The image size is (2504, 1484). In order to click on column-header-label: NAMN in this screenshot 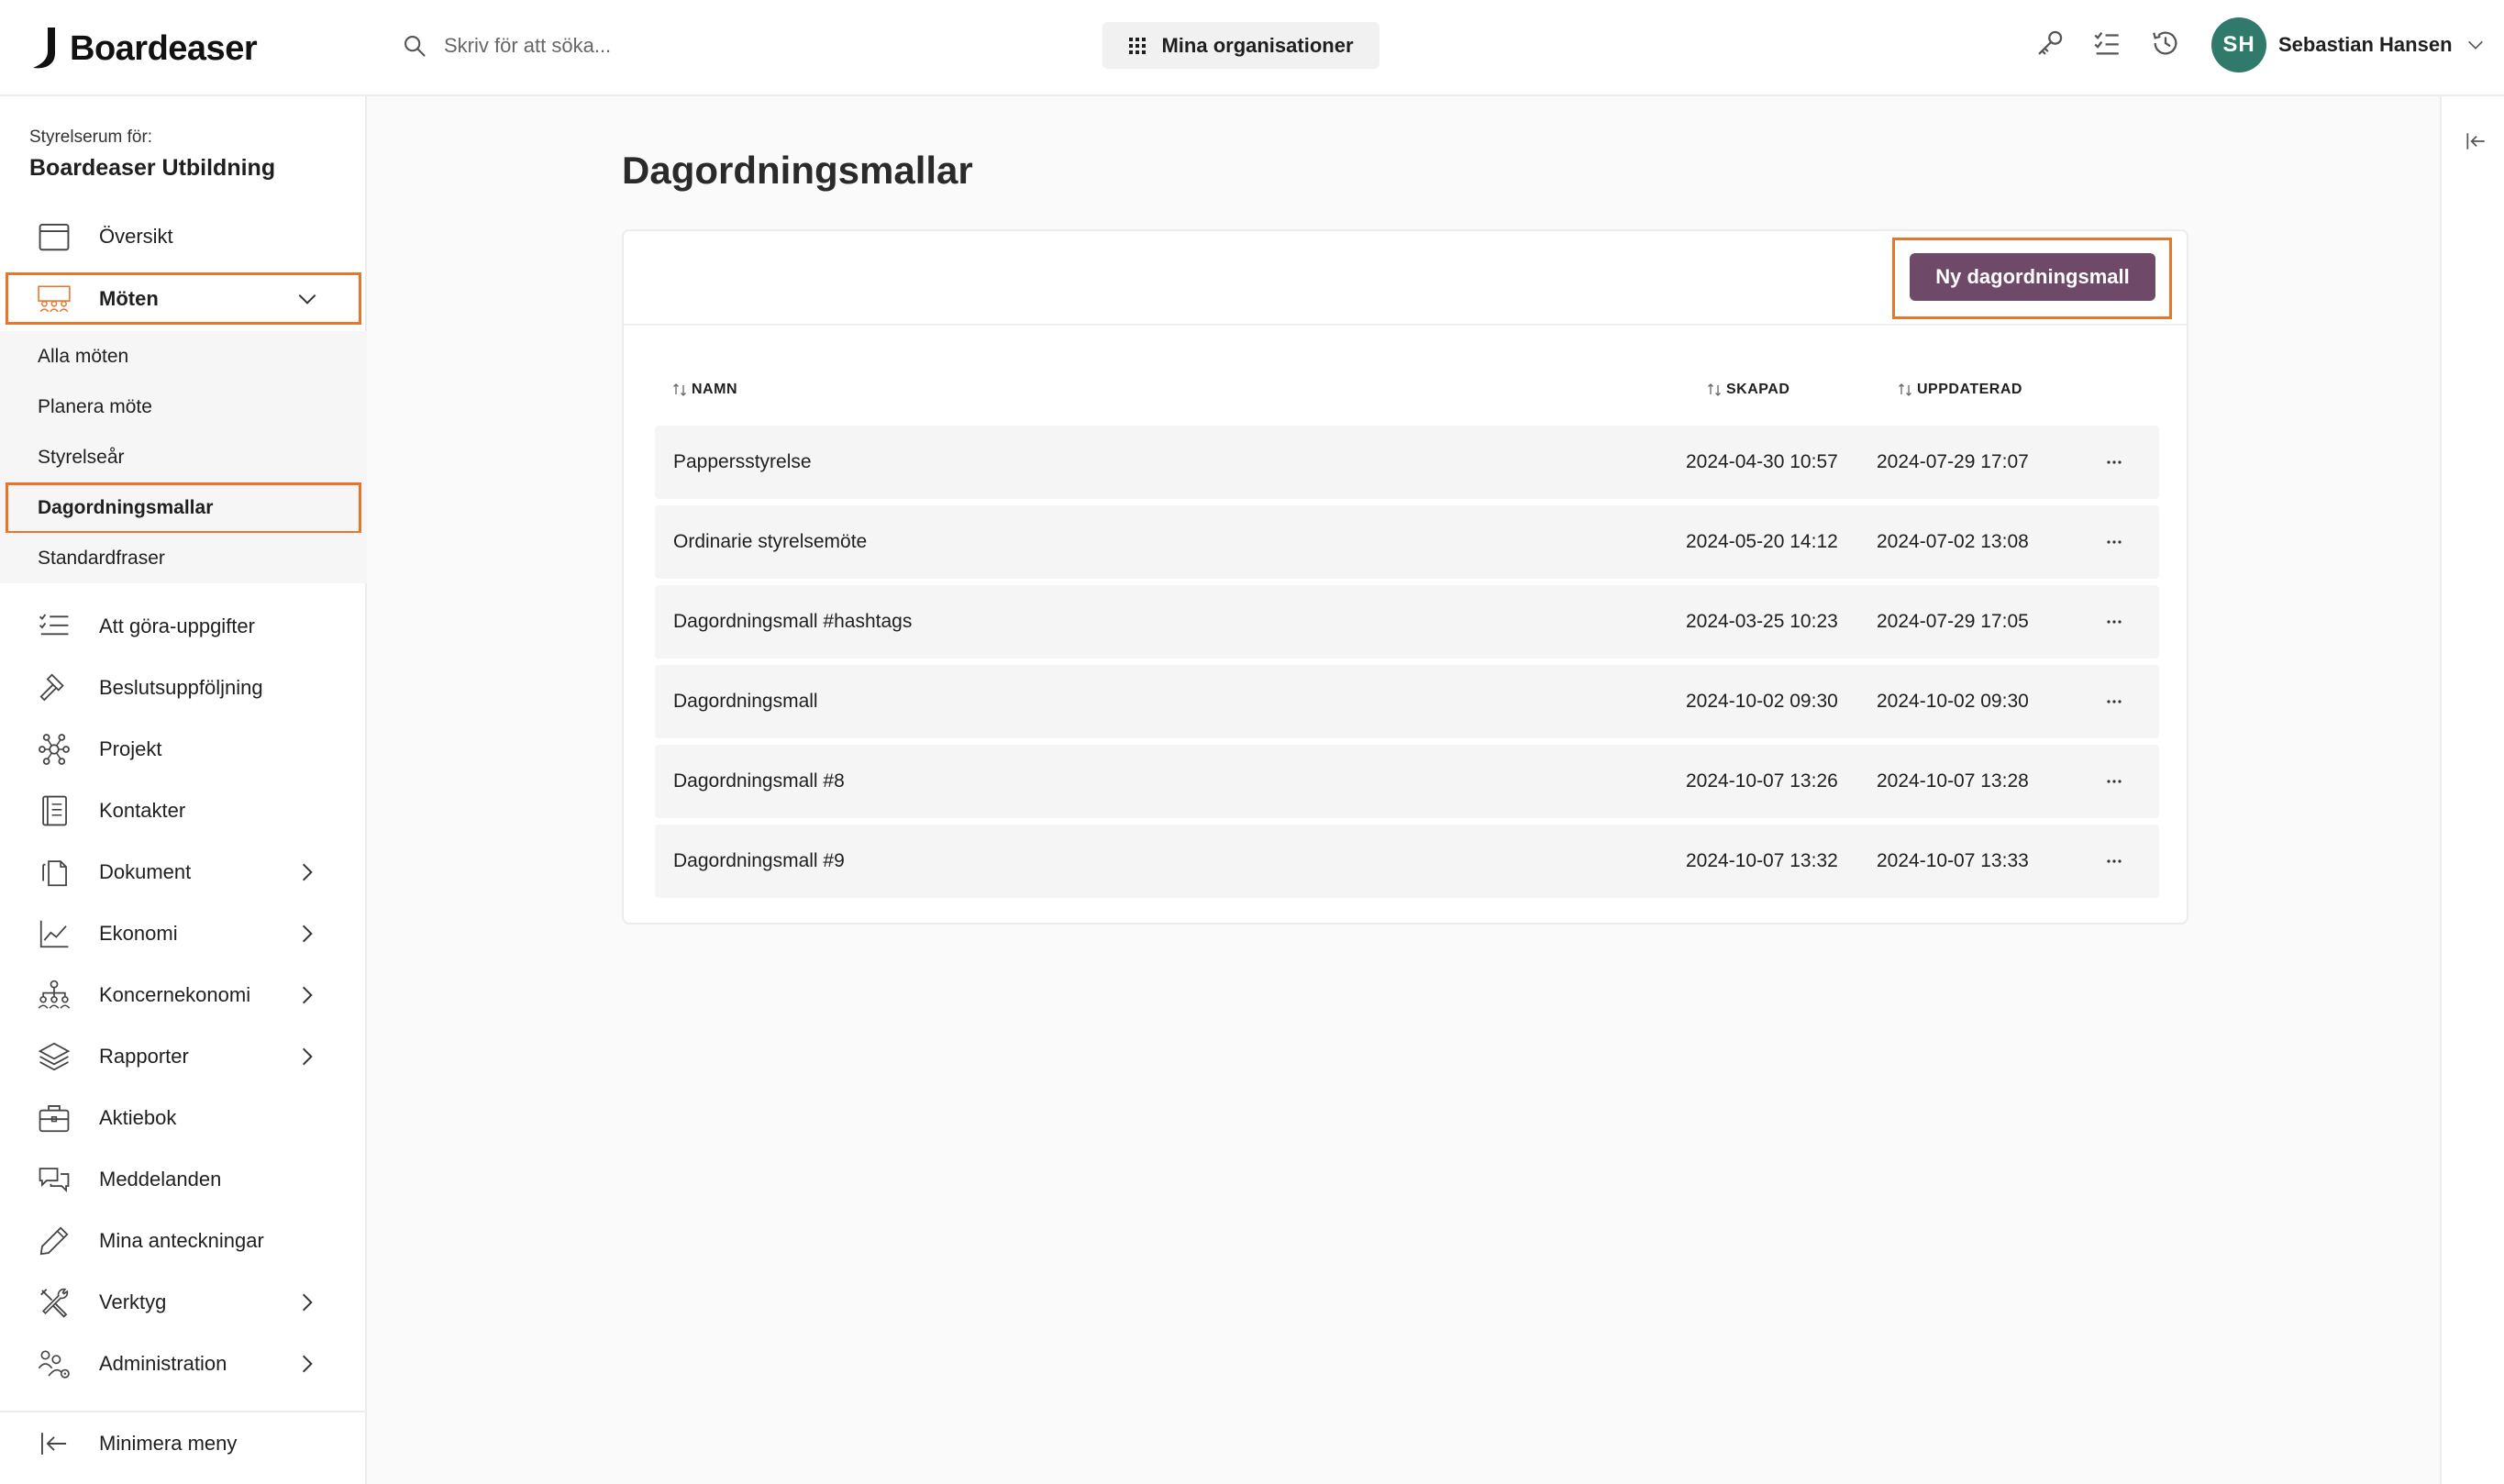, I will do `click(714, 389)`.